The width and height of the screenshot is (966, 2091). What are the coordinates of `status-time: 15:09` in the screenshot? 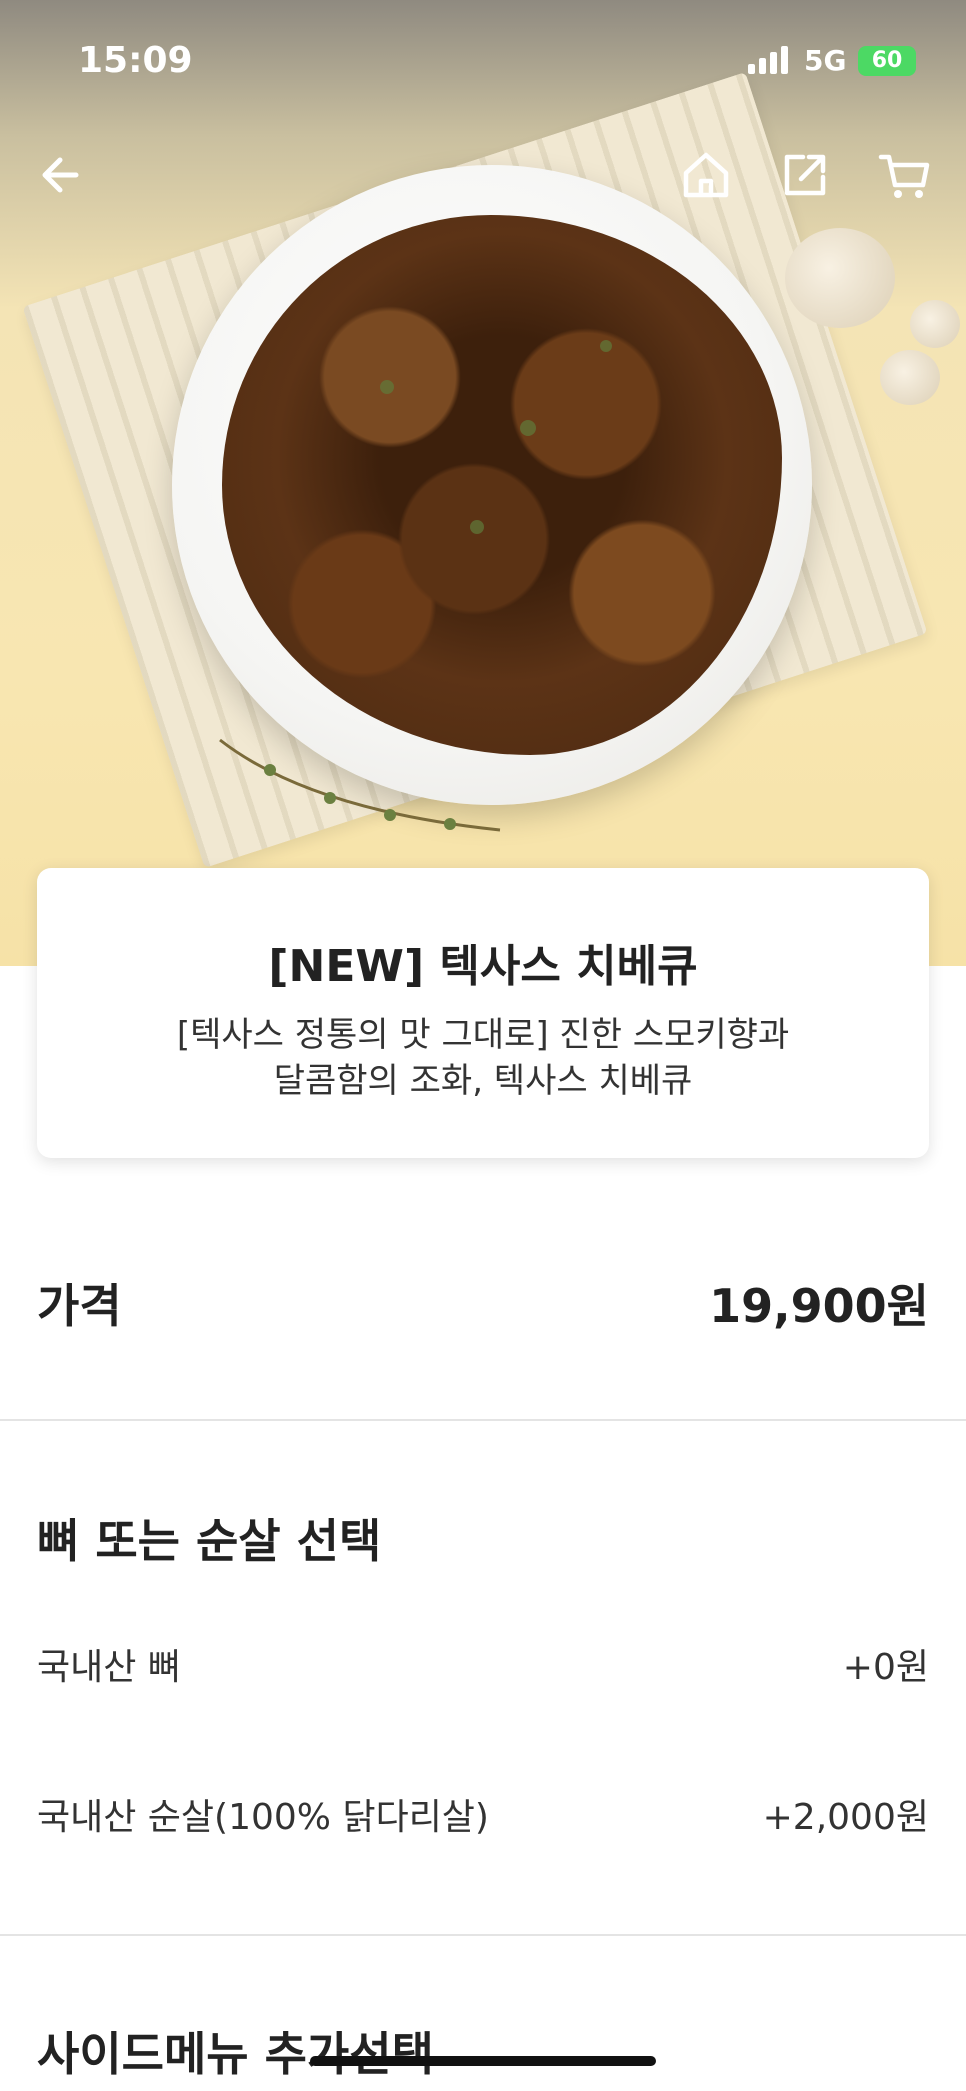 It's located at (135, 60).